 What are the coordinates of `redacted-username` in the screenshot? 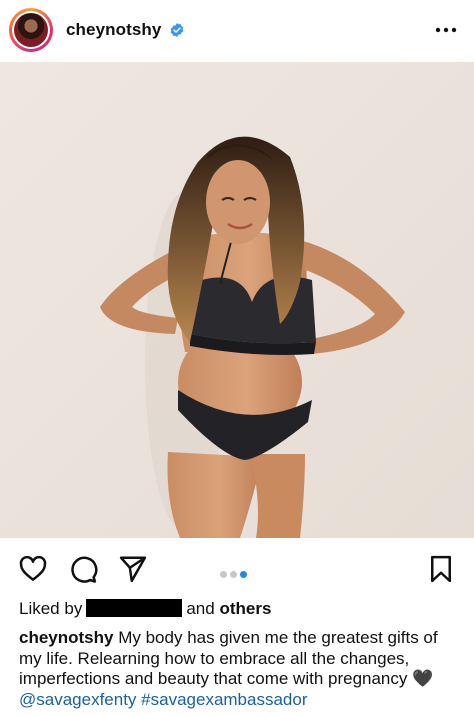 It's located at (134, 608).